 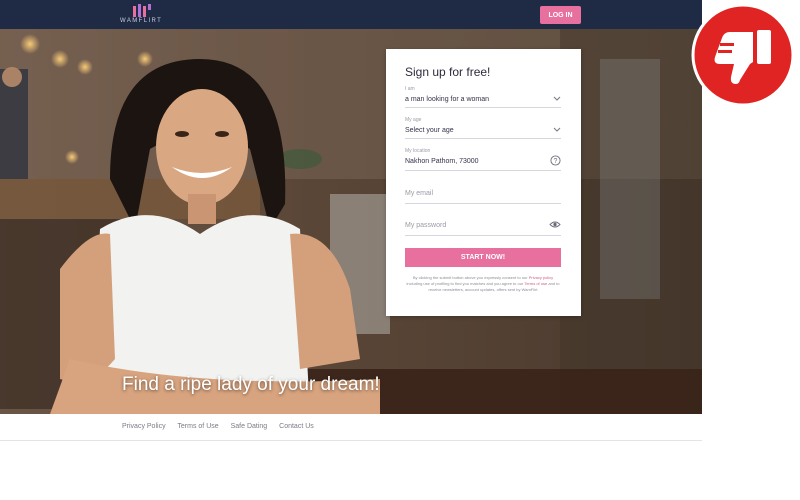 I want to click on location-value: Nakhon Pathom, 73000, so click(x=442, y=161).